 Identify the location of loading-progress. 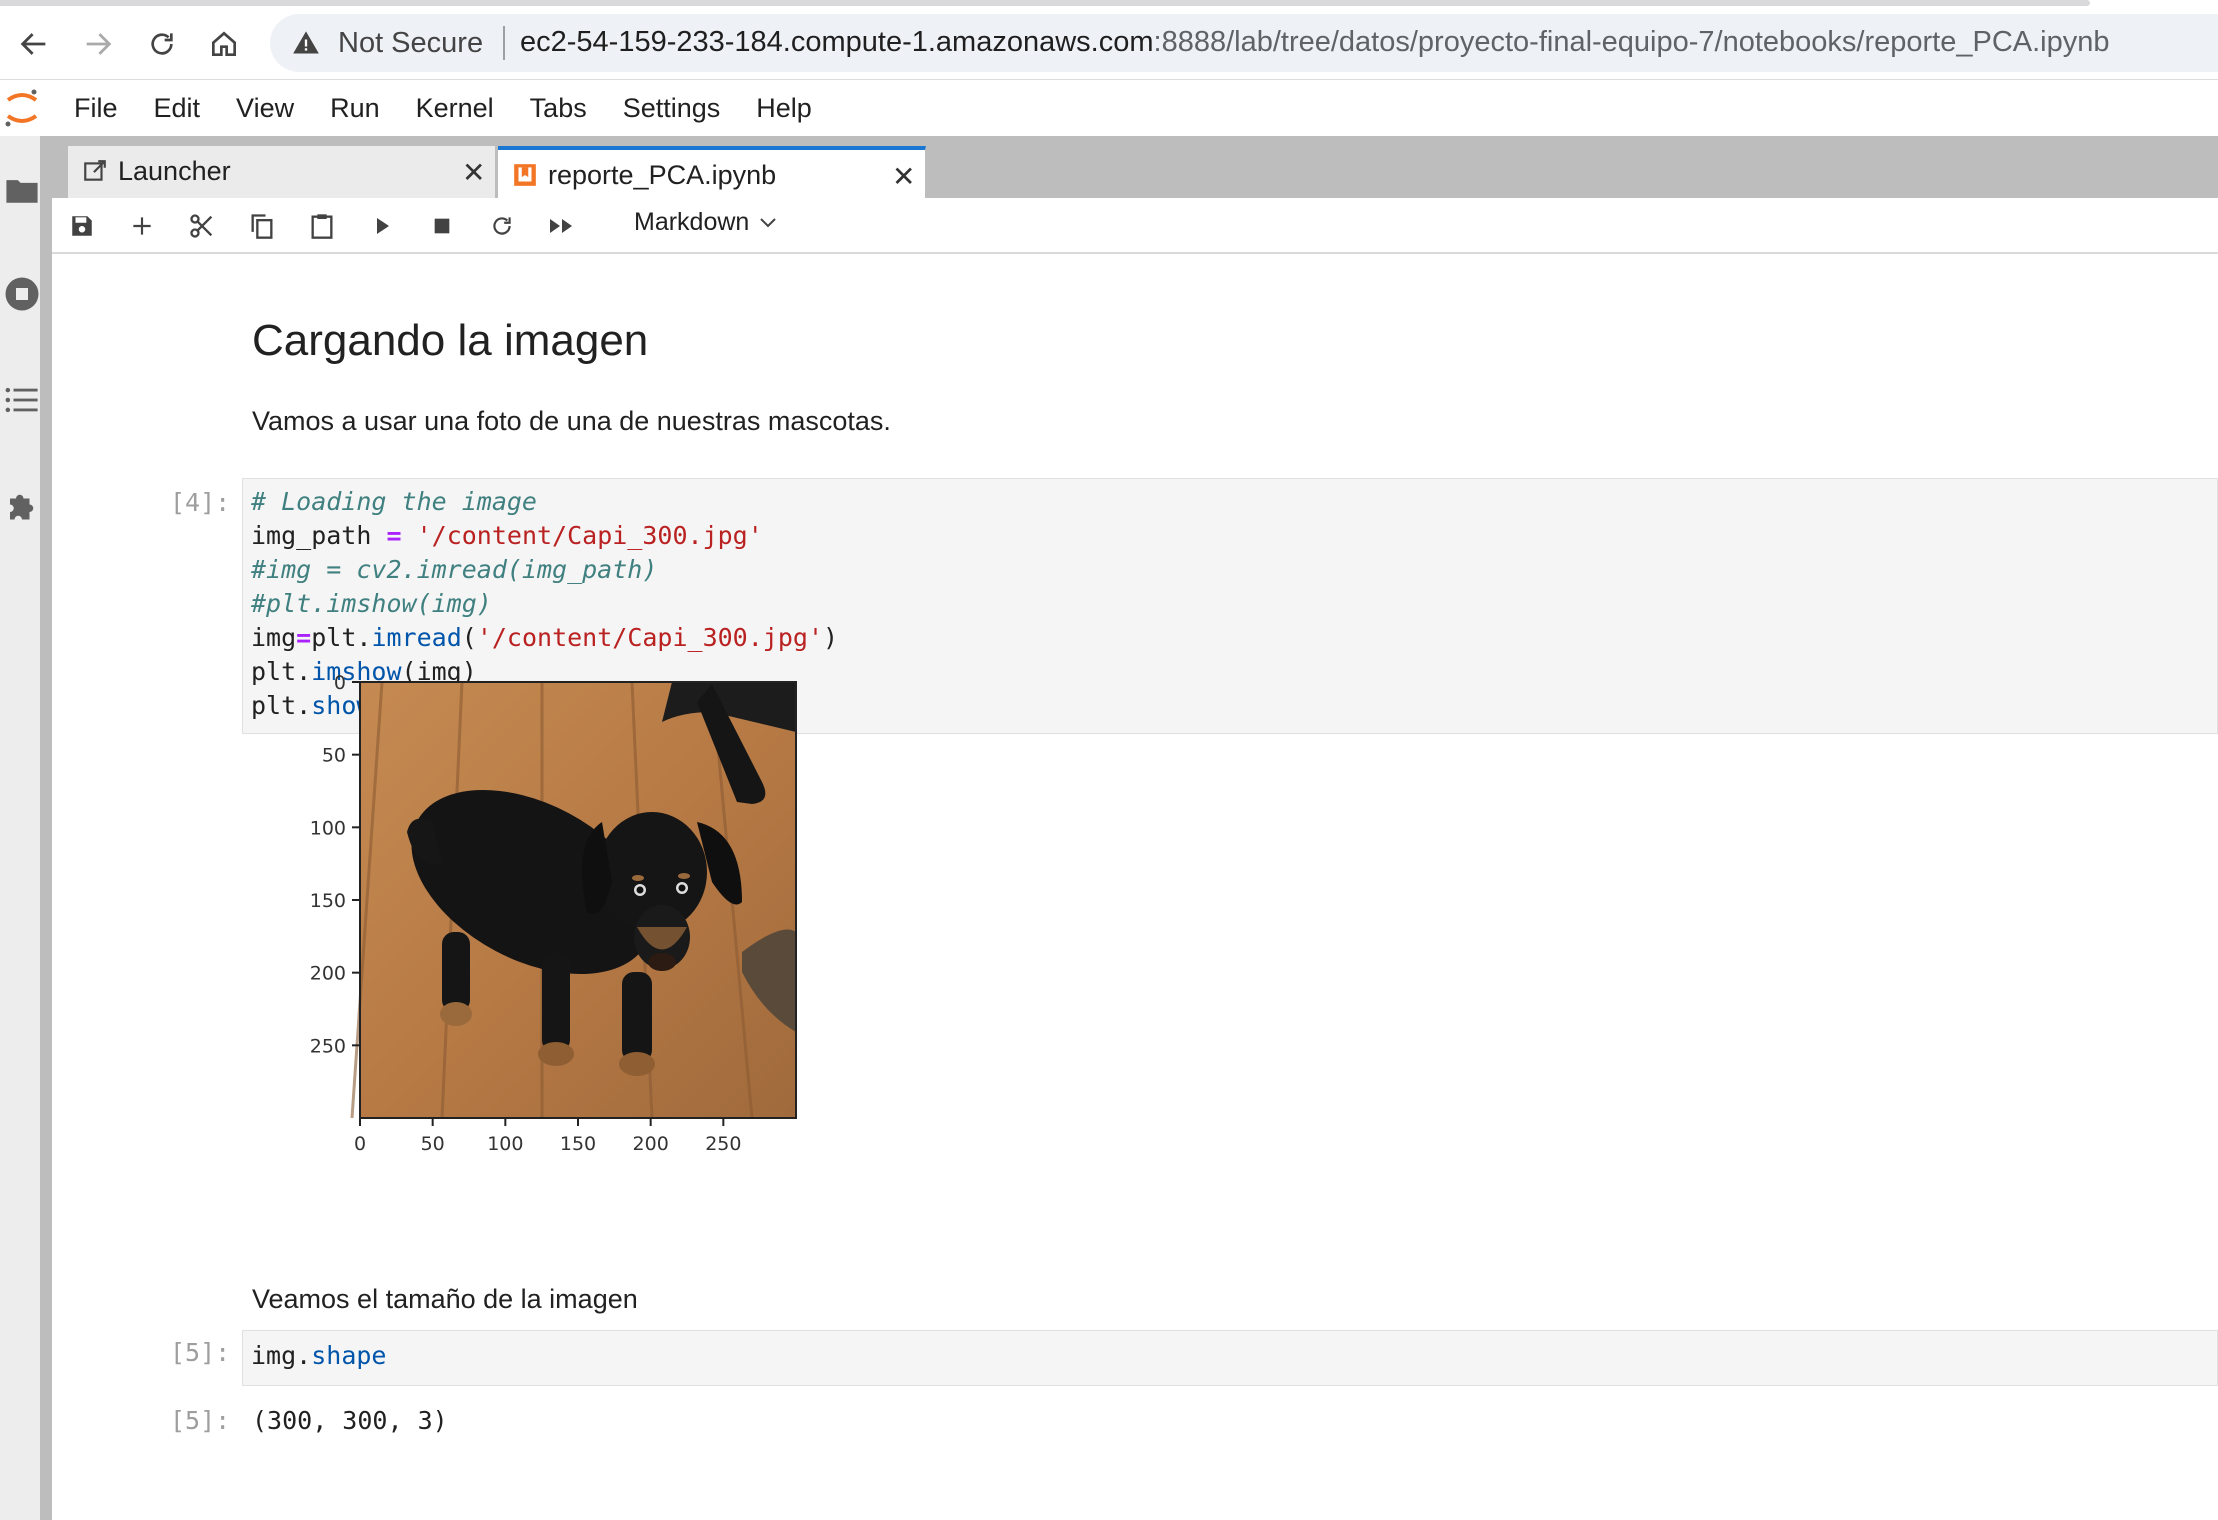
(1045, 3).